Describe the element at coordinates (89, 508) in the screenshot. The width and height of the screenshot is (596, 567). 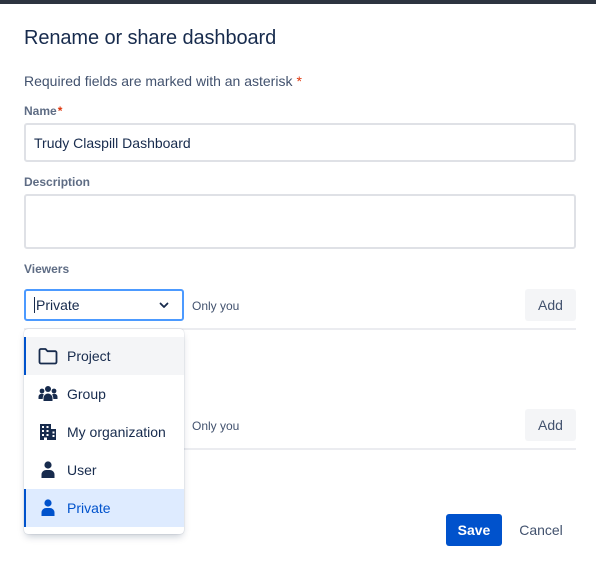
I see `dropdown-option-label: Private` at that location.